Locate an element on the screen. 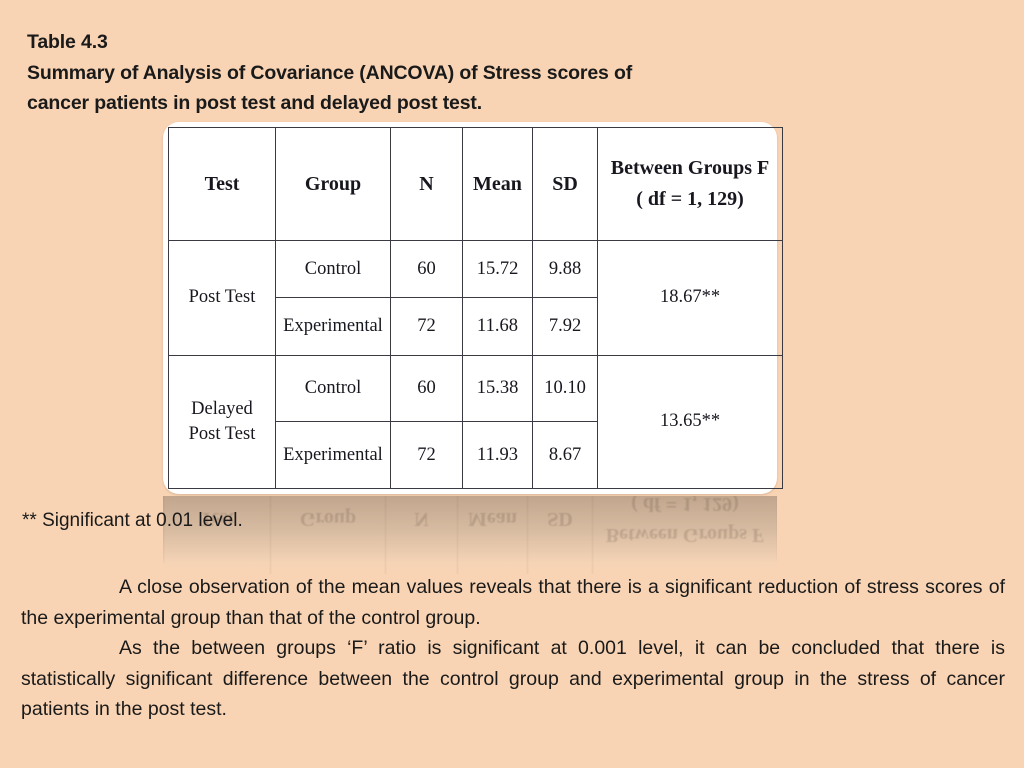  column-header-between-groups-f: Between Groups F ( df = 1, 129) is located at coordinates (690, 184).